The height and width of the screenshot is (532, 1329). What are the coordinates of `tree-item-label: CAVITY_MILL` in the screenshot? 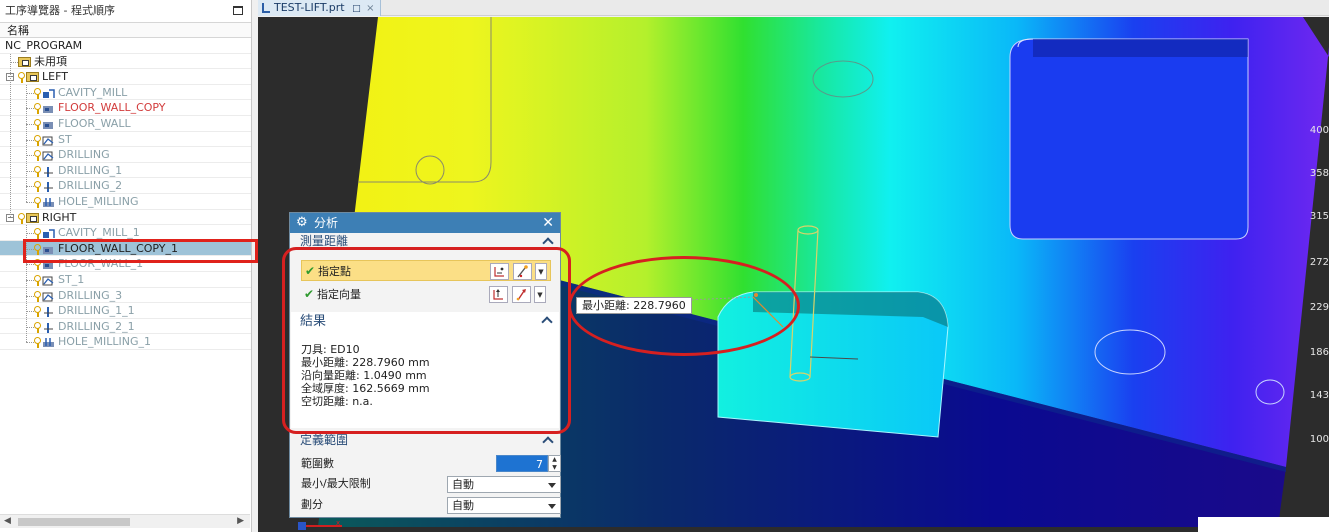 It's located at (93, 92).